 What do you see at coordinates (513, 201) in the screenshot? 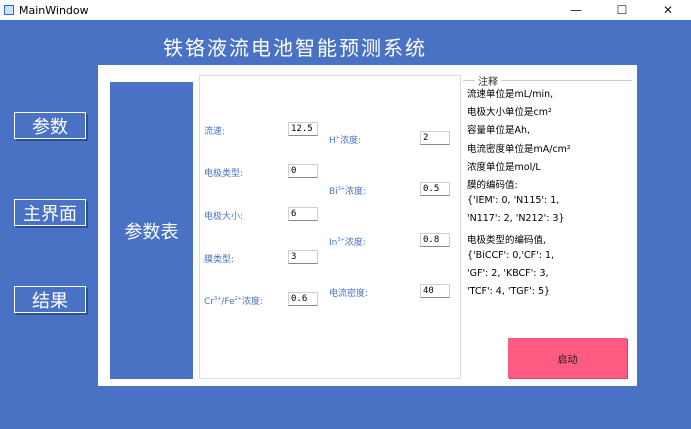
I see `note-line: {'IEM': 0, 'N115': 1,` at bounding box center [513, 201].